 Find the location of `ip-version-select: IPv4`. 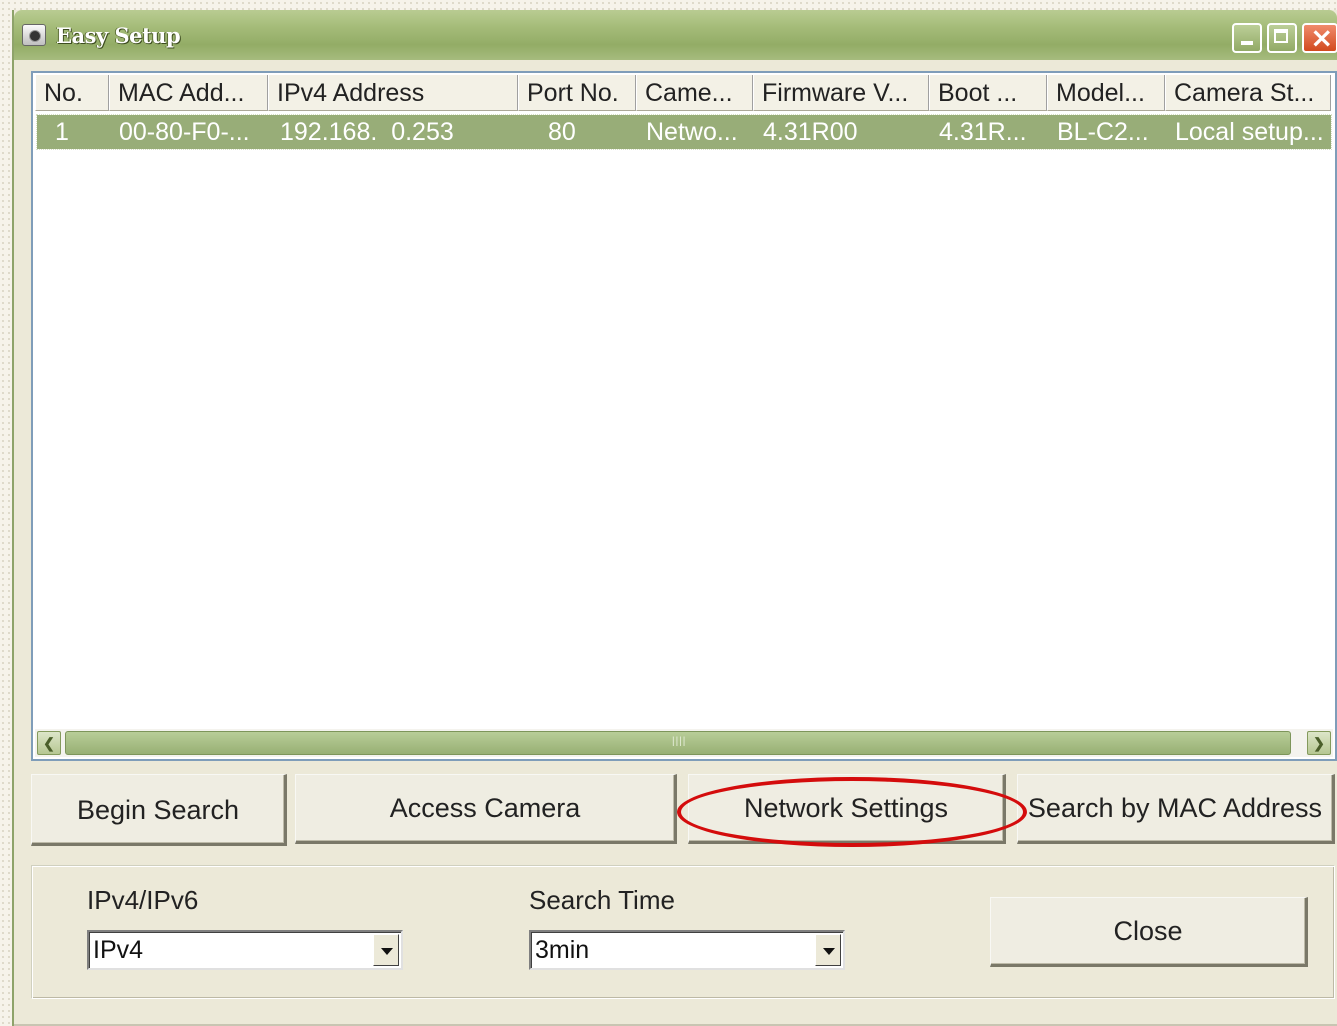

ip-version-select: IPv4 is located at coordinates (245, 950).